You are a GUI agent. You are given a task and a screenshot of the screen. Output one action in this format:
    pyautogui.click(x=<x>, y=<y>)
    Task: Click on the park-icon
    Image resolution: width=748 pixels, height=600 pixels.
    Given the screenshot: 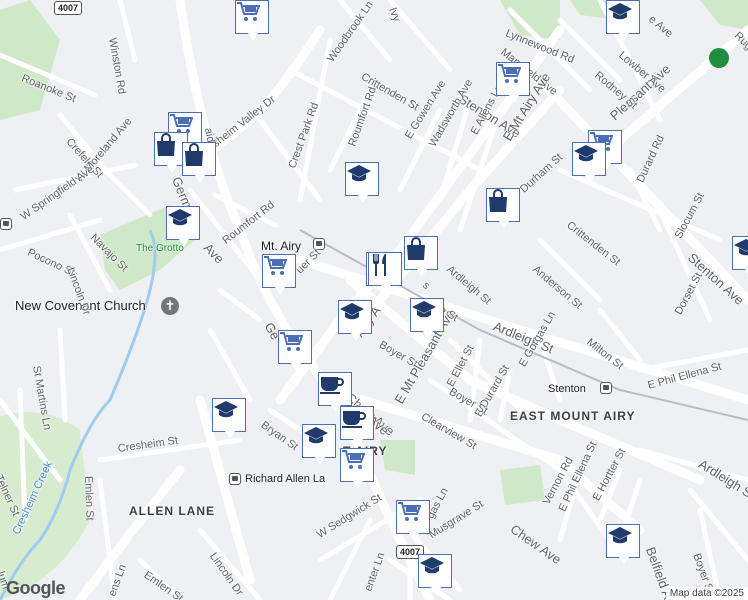 What is the action you would take?
    pyautogui.click(x=719, y=58)
    